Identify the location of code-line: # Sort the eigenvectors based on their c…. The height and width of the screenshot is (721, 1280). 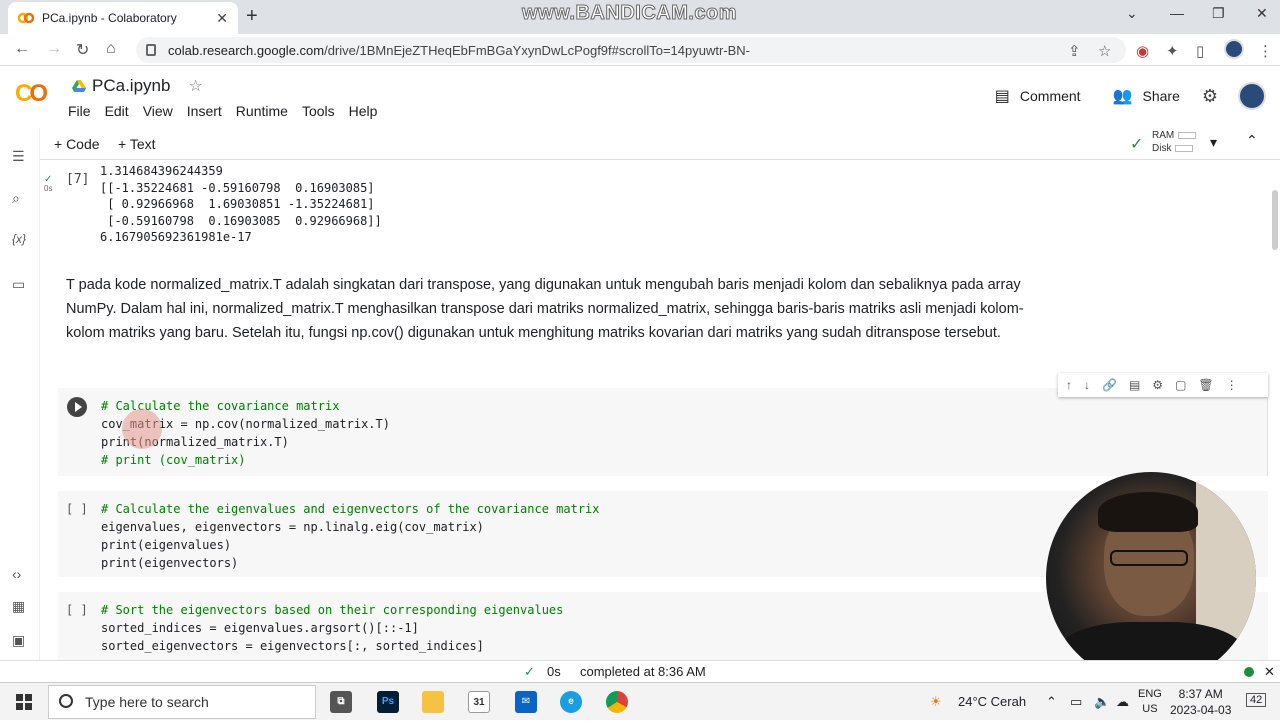
(332, 610).